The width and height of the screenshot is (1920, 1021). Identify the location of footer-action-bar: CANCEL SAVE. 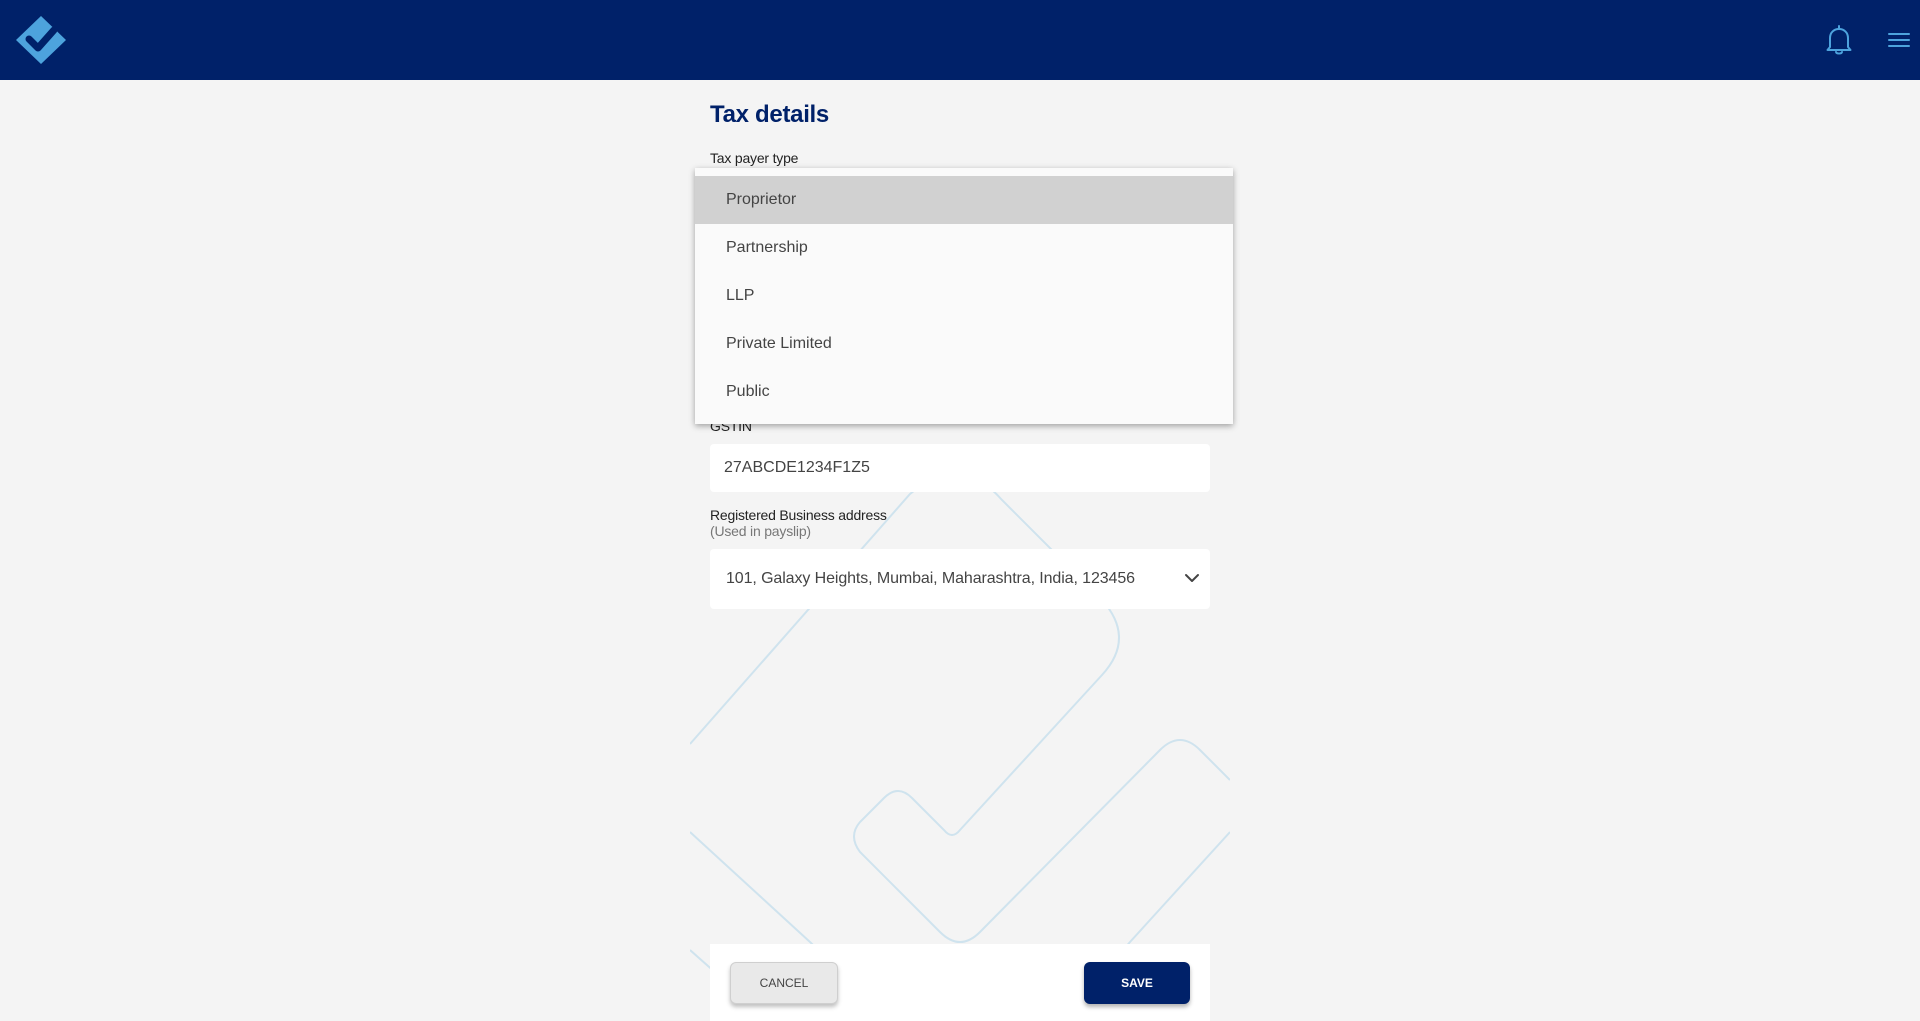
(960, 982).